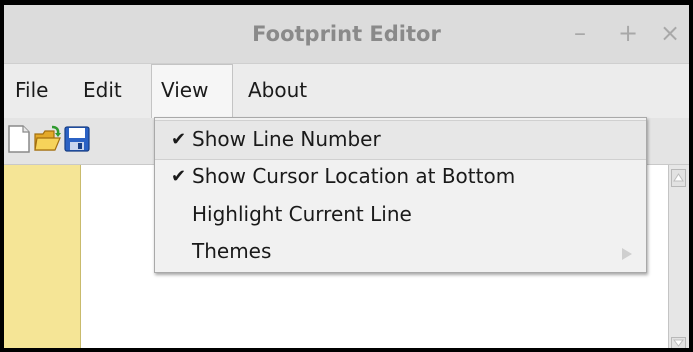  What do you see at coordinates (302, 214) in the screenshot?
I see `menu-item-label: Highlight Current Line` at bounding box center [302, 214].